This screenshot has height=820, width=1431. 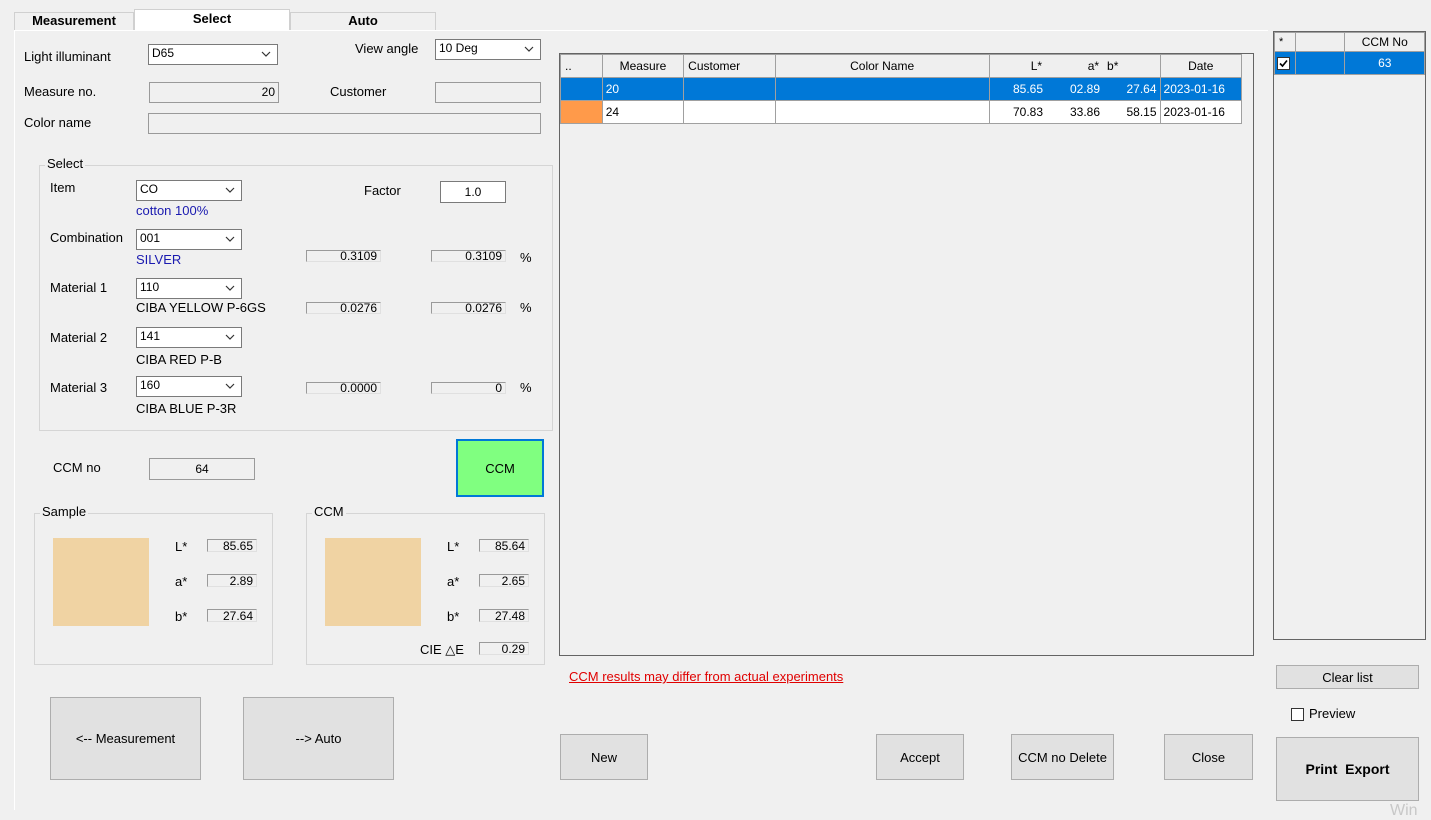 What do you see at coordinates (58, 122) in the screenshot?
I see `color-name-label: Color name` at bounding box center [58, 122].